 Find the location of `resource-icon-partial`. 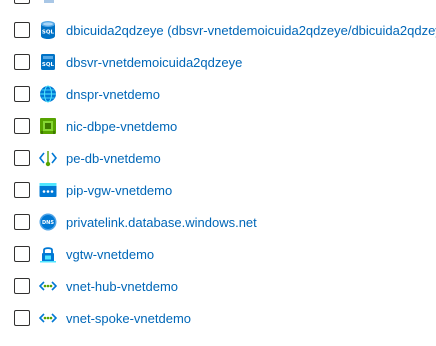

resource-icon-partial is located at coordinates (49, 1).